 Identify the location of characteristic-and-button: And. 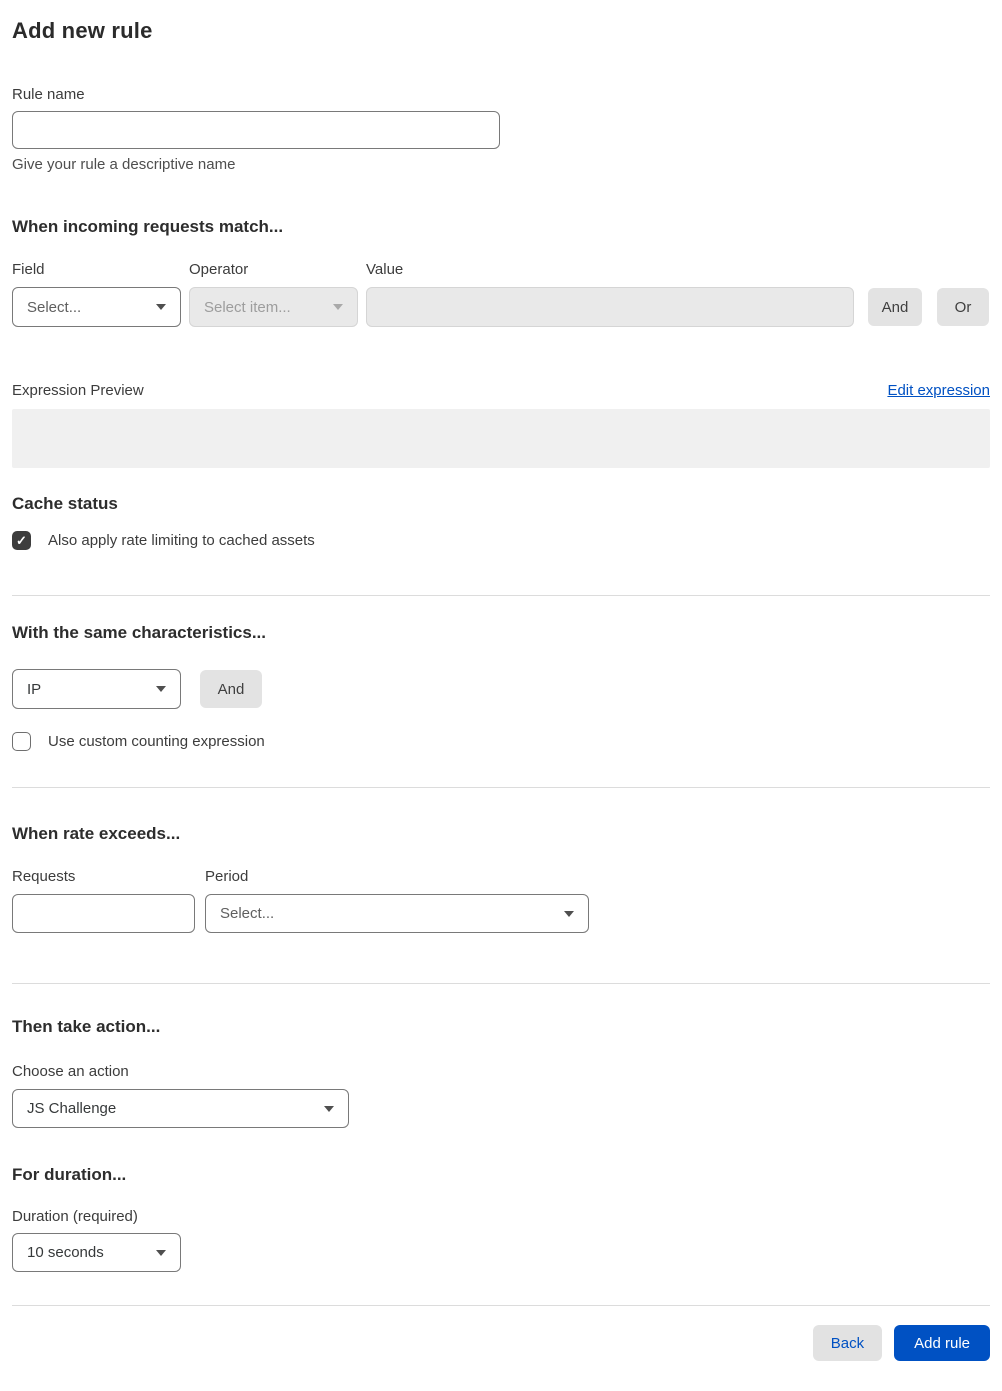
(231, 689).